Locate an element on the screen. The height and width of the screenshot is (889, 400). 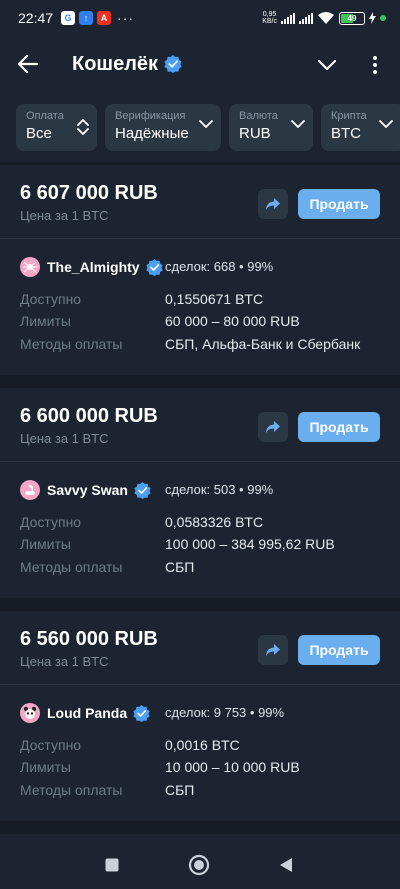
merchant-deals: сделок: 668 • 99% is located at coordinates (219, 266).